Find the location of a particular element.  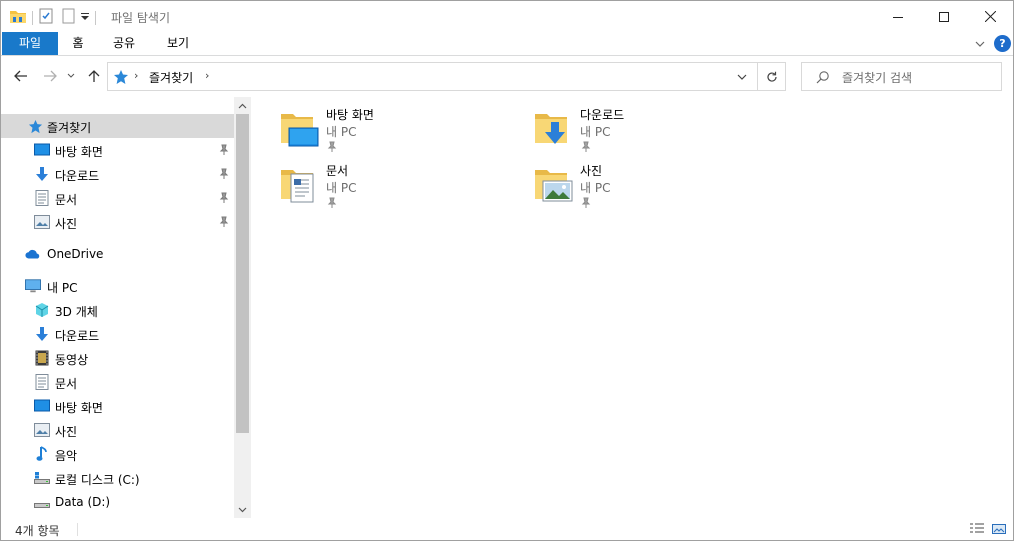

up-button is located at coordinates (94, 76).